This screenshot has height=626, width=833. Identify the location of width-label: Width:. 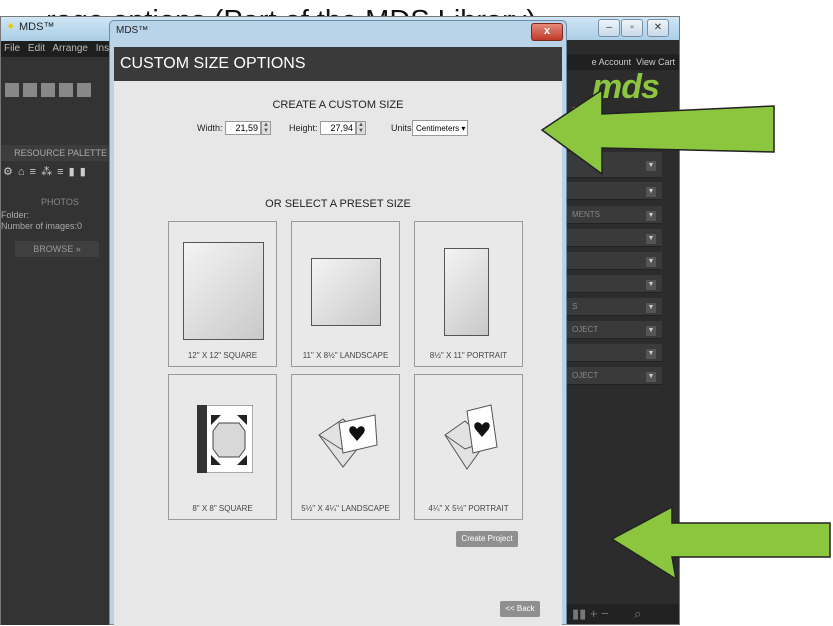
(210, 128).